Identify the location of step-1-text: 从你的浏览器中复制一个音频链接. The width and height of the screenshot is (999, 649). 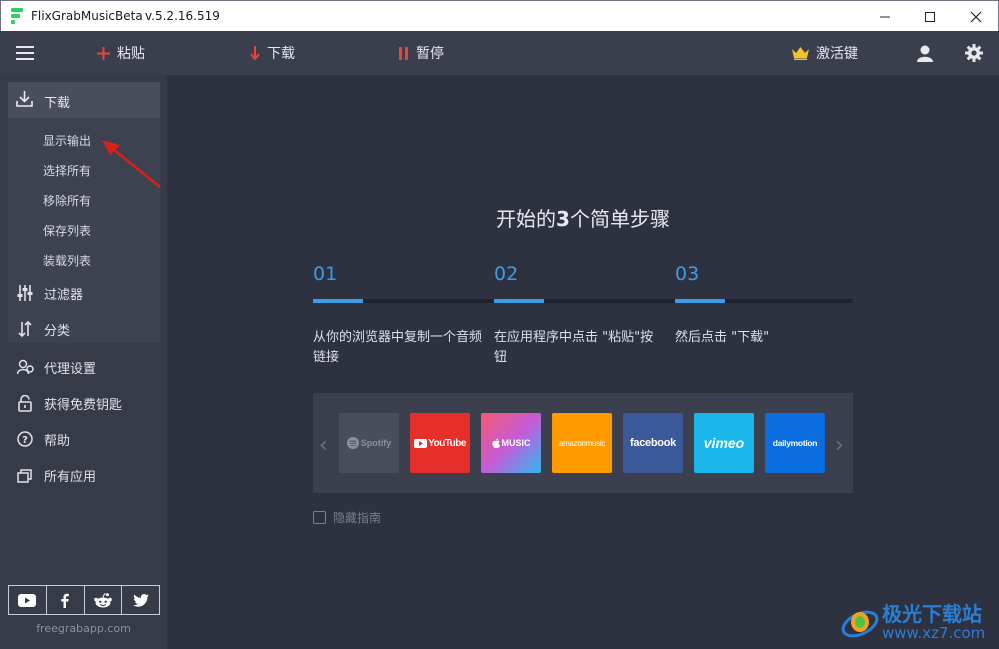
(398, 347).